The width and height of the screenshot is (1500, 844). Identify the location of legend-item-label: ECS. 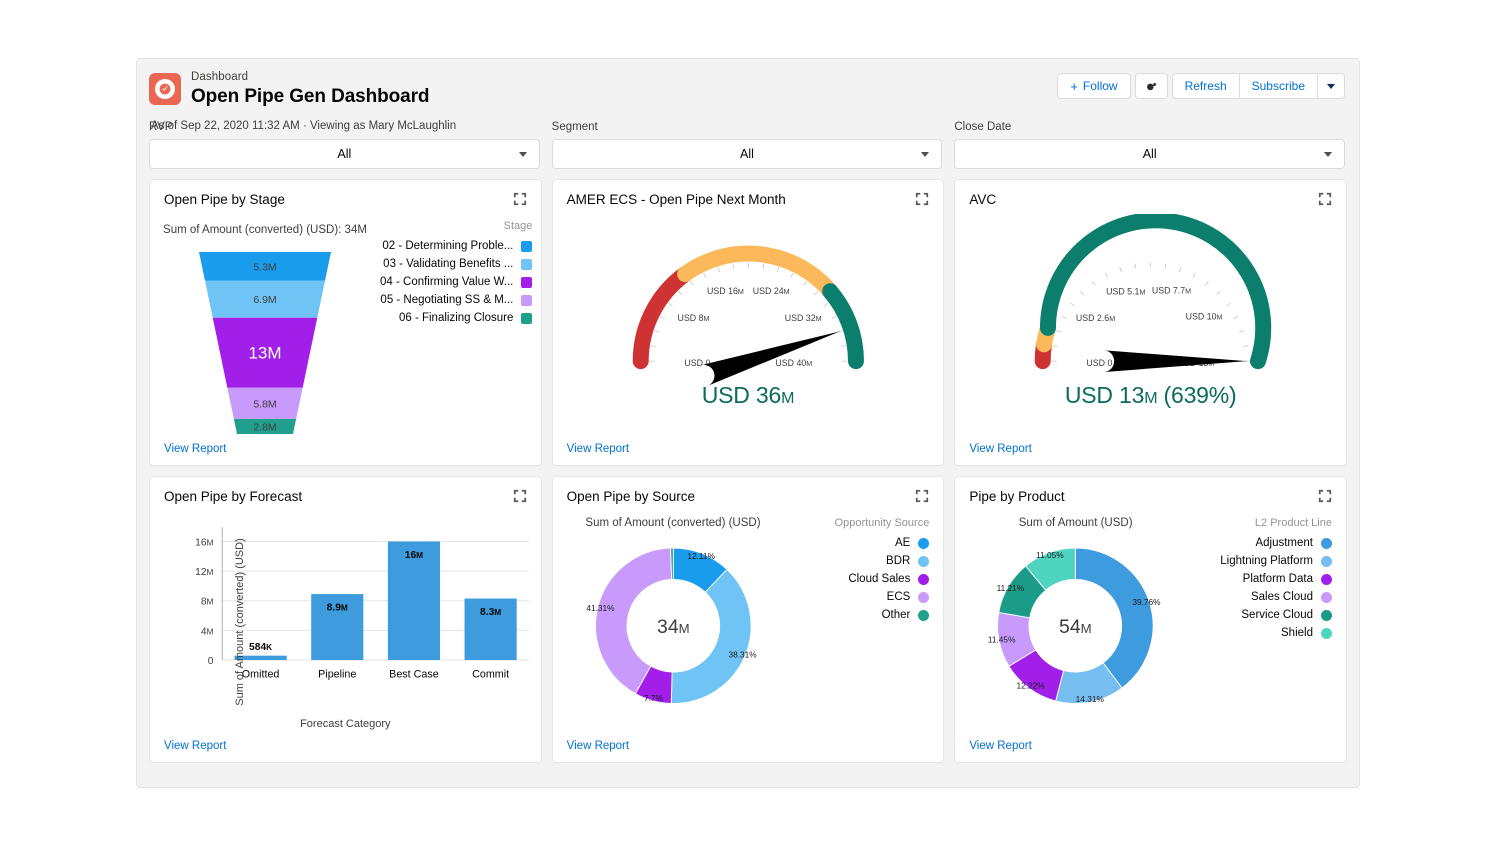
(898, 597).